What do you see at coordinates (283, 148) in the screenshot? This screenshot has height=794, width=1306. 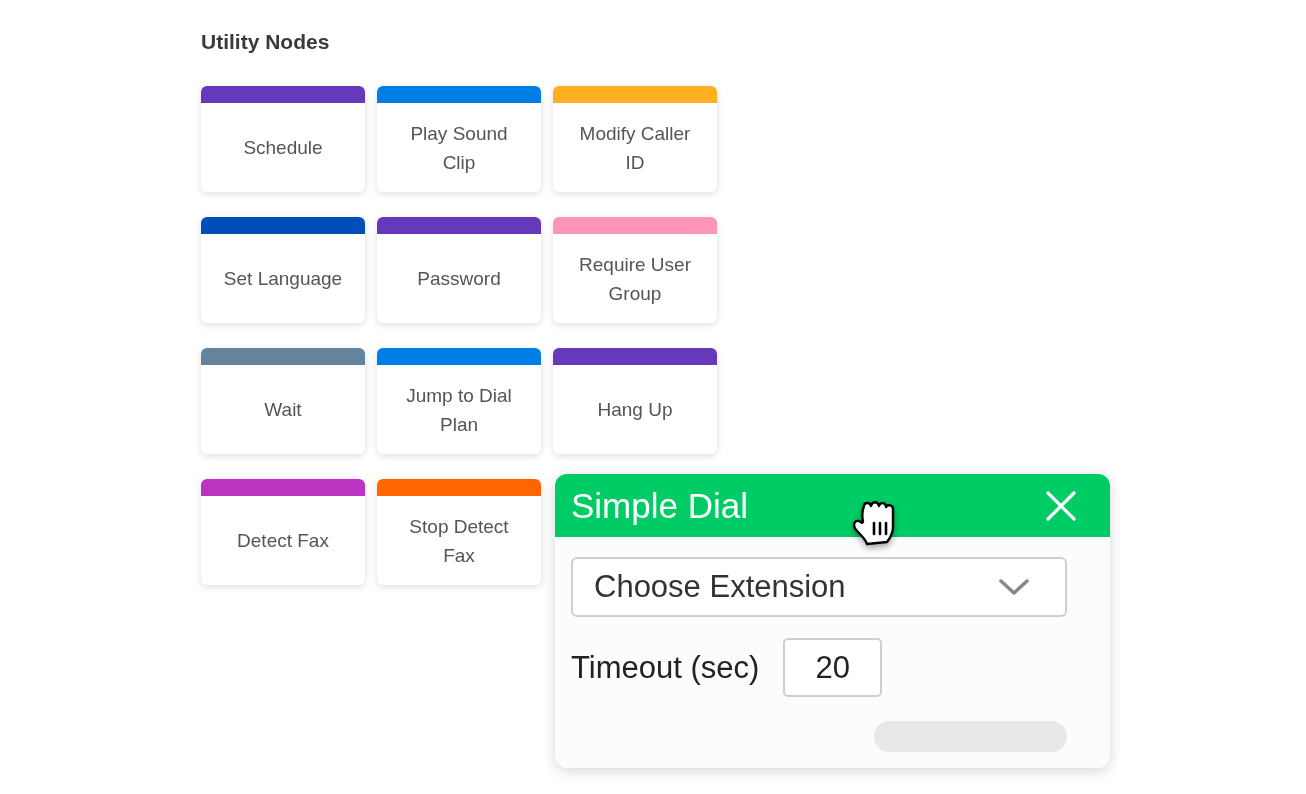 I see `node-label: Schedule` at bounding box center [283, 148].